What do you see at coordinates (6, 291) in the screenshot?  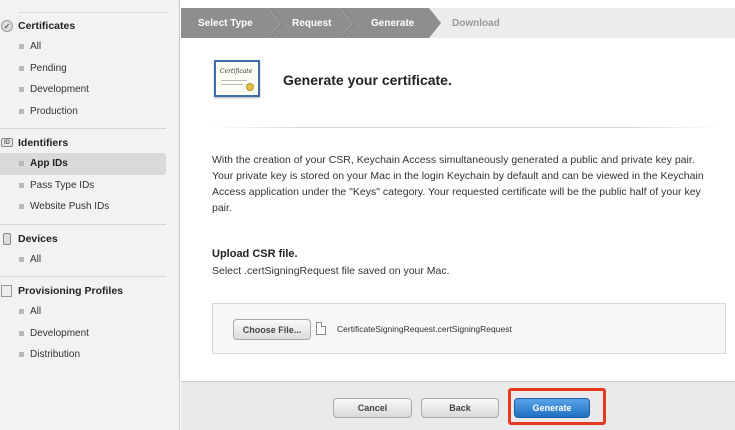 I see `profile-icon` at bounding box center [6, 291].